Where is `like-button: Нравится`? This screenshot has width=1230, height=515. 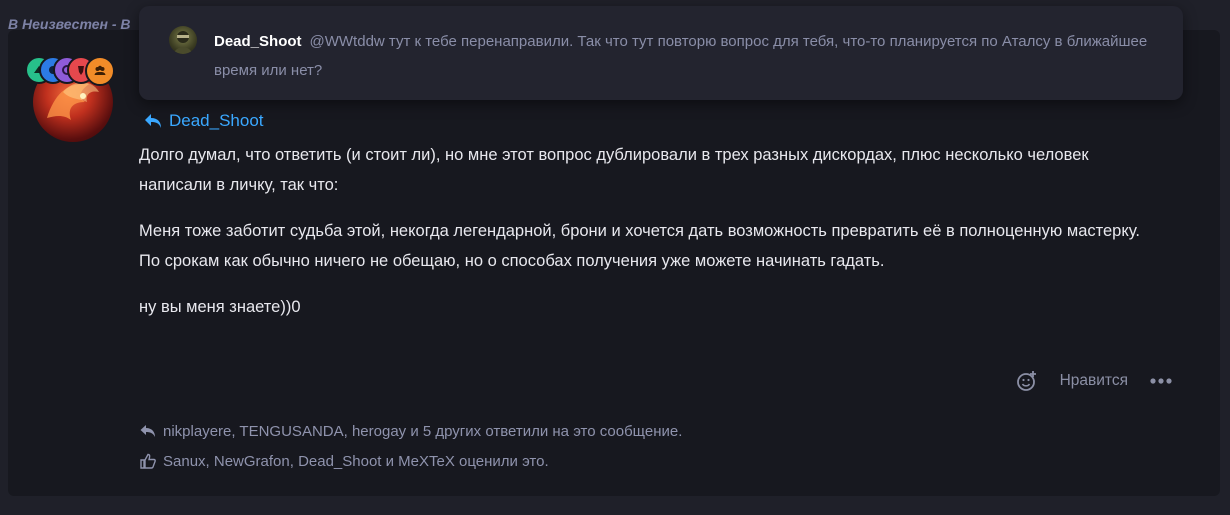 like-button: Нравится is located at coordinates (1094, 381).